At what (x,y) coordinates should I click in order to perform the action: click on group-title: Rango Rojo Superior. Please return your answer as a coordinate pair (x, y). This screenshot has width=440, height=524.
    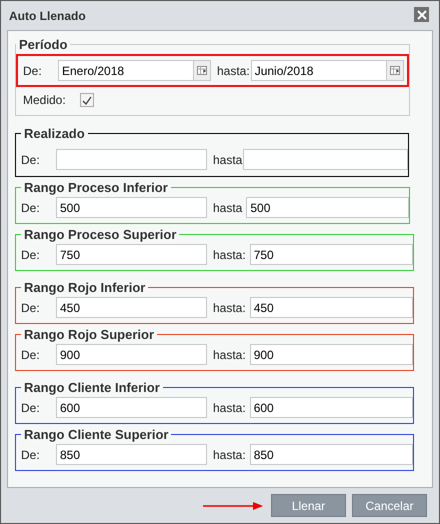
    Looking at the image, I should click on (89, 334).